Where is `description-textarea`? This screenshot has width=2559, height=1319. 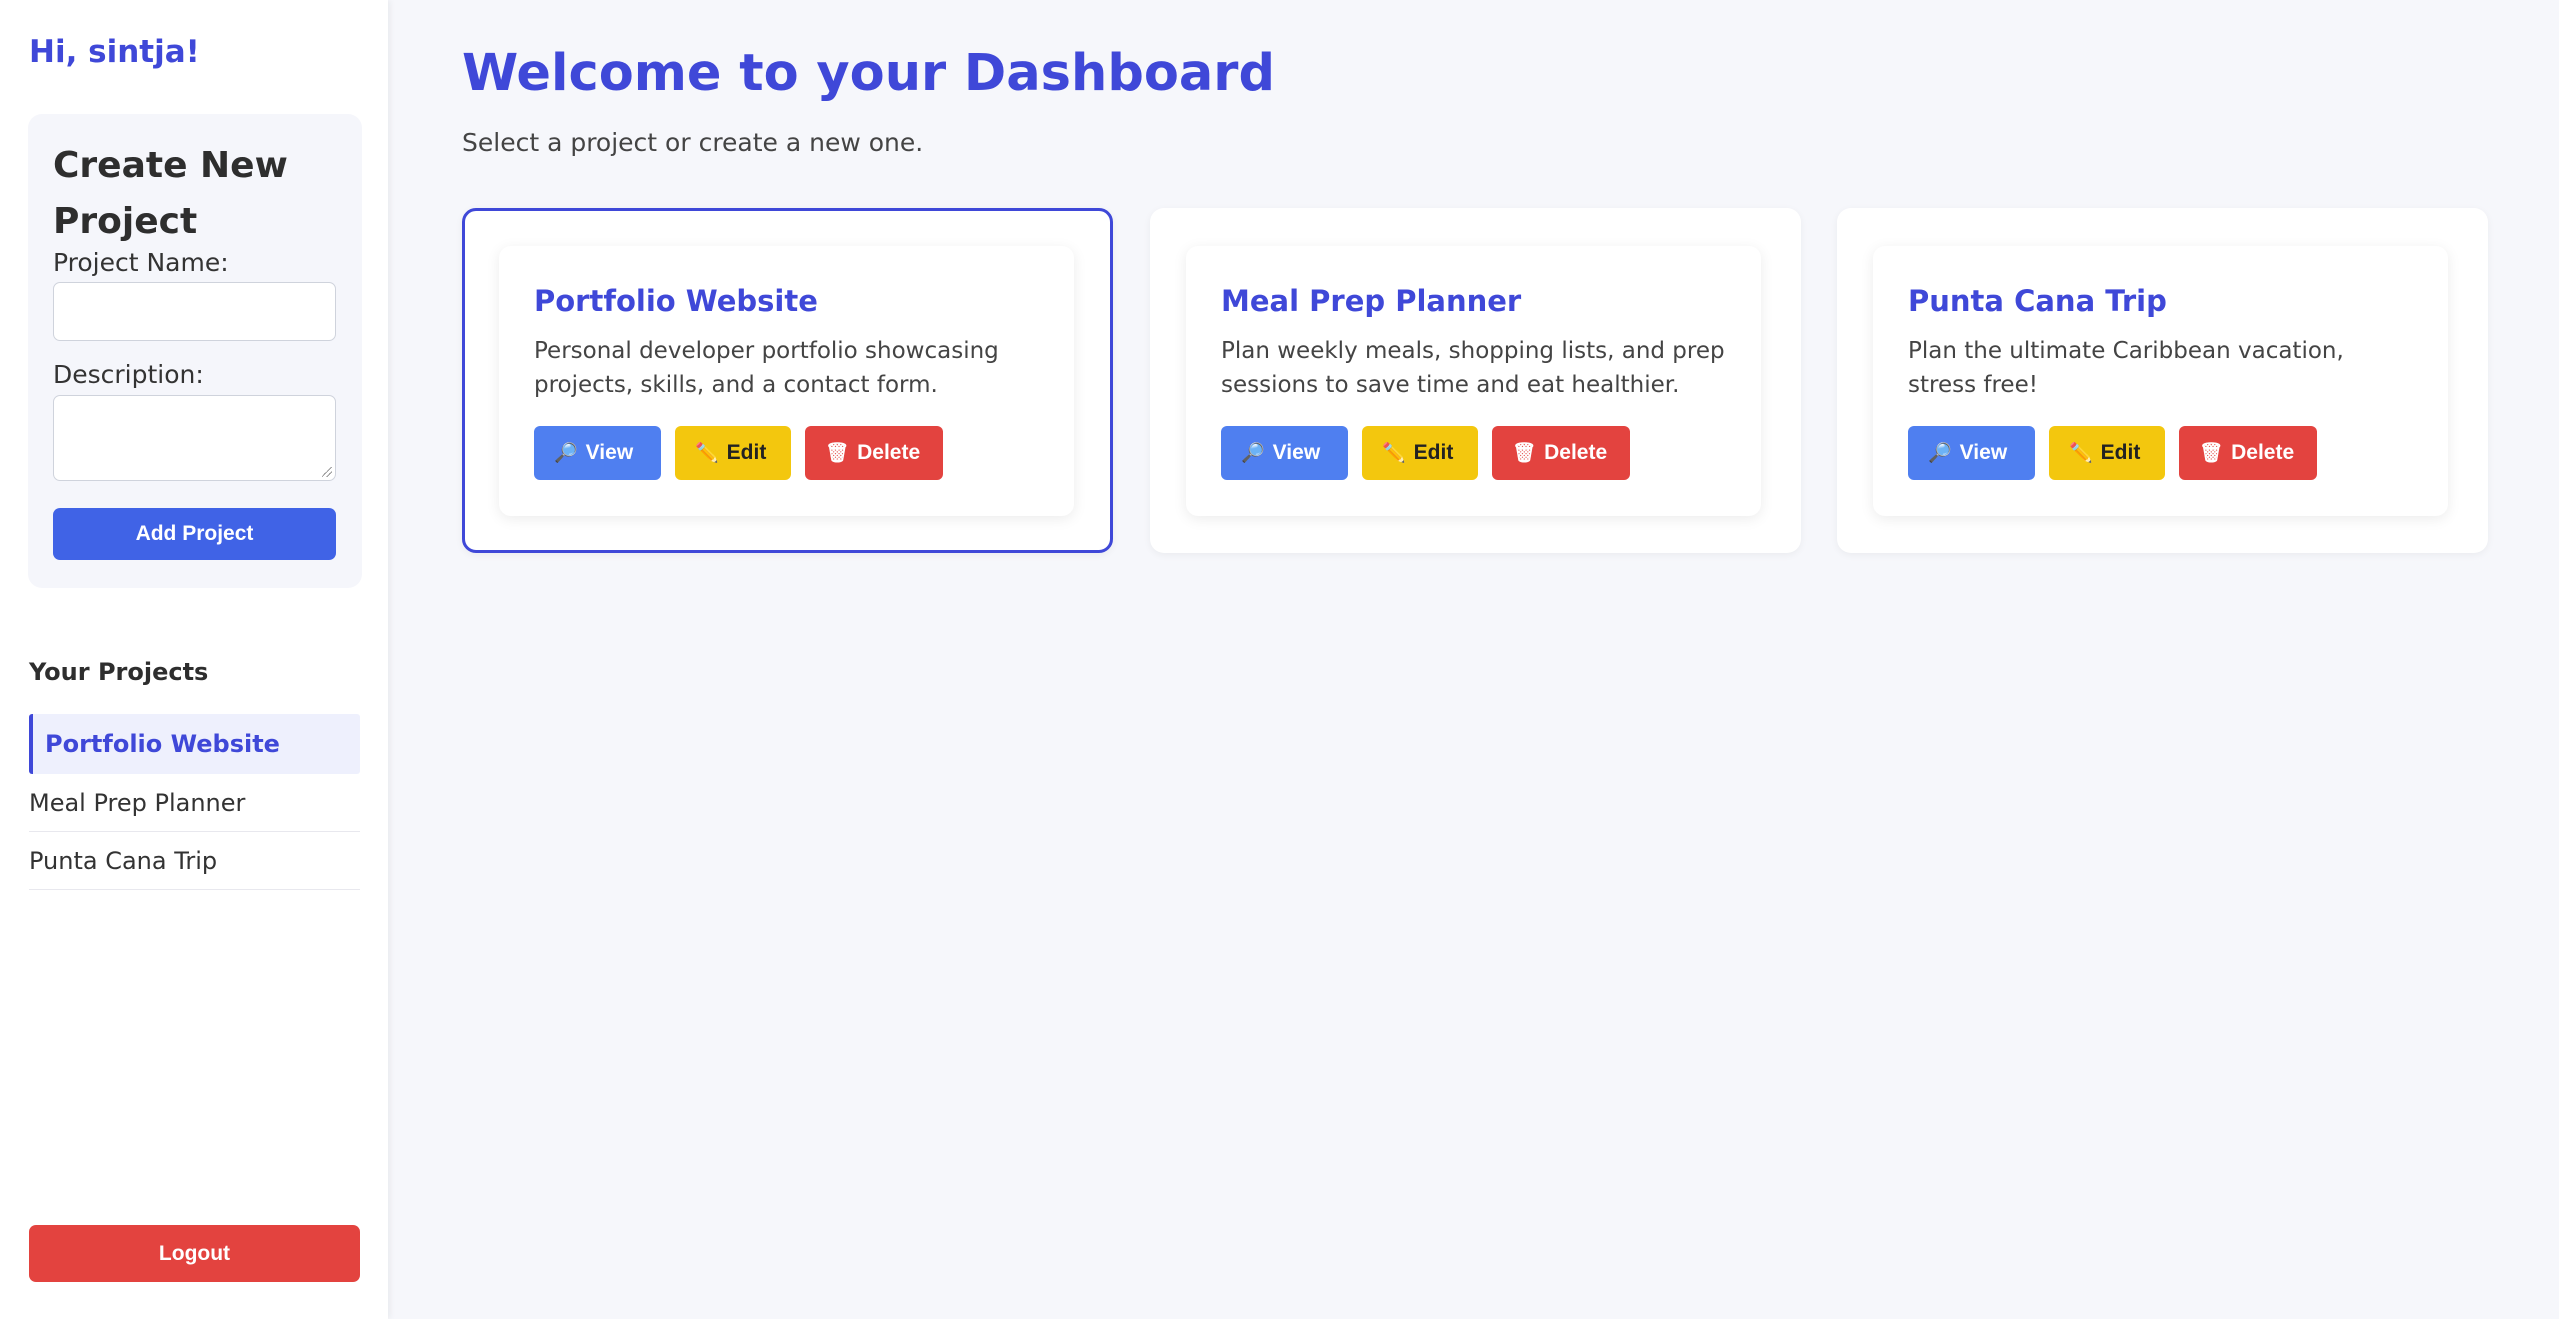
description-textarea is located at coordinates (194, 438).